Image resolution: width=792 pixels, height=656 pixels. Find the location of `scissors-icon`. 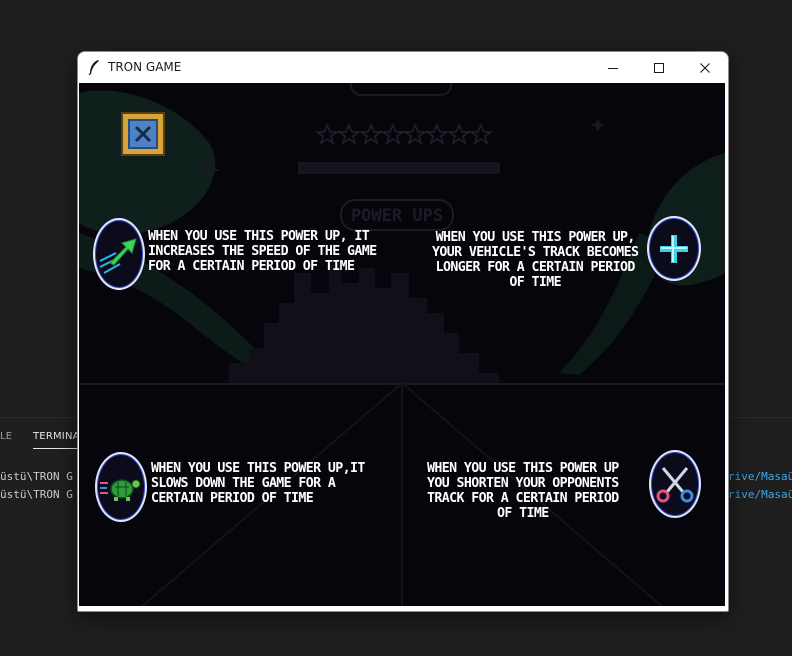

scissors-icon is located at coordinates (675, 485).